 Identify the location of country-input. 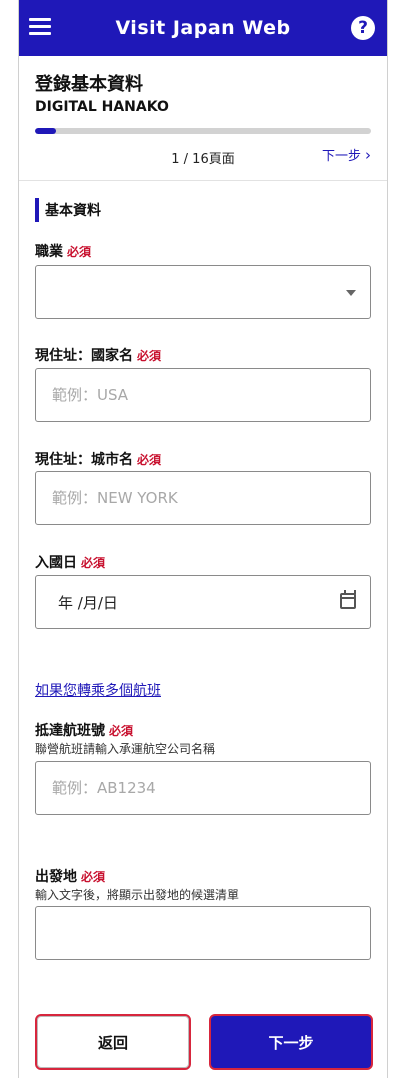
(203, 395).